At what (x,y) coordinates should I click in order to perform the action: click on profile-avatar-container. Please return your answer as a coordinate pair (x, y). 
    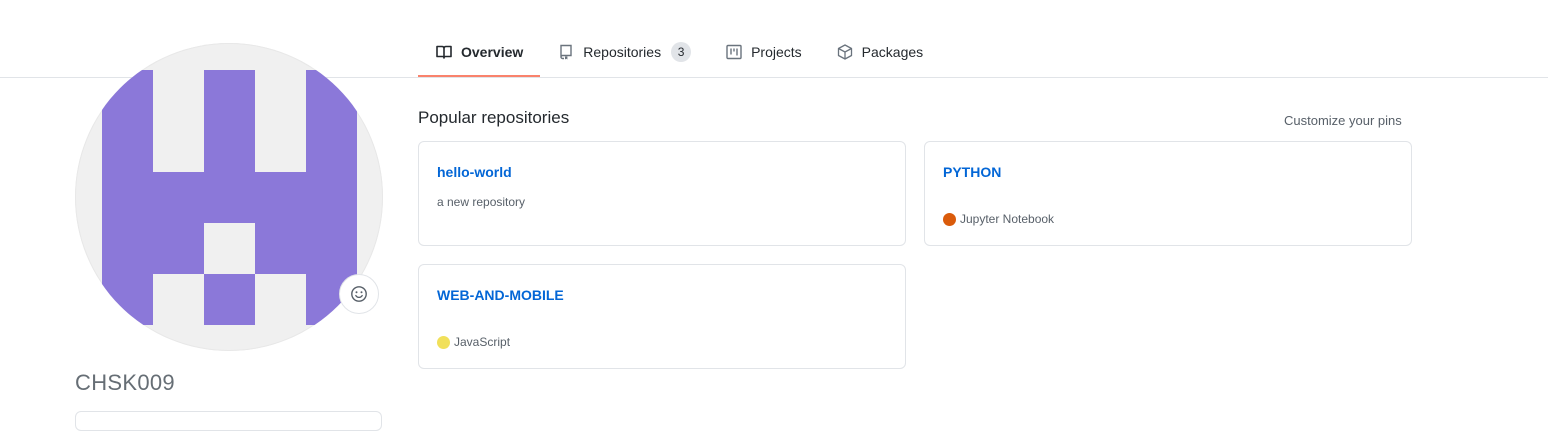
    Looking at the image, I should click on (229, 197).